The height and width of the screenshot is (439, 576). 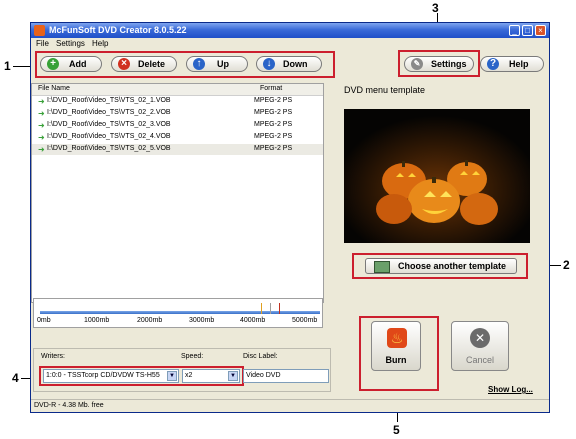 What do you see at coordinates (217, 64) in the screenshot?
I see `up-button: ↑ Up` at bounding box center [217, 64].